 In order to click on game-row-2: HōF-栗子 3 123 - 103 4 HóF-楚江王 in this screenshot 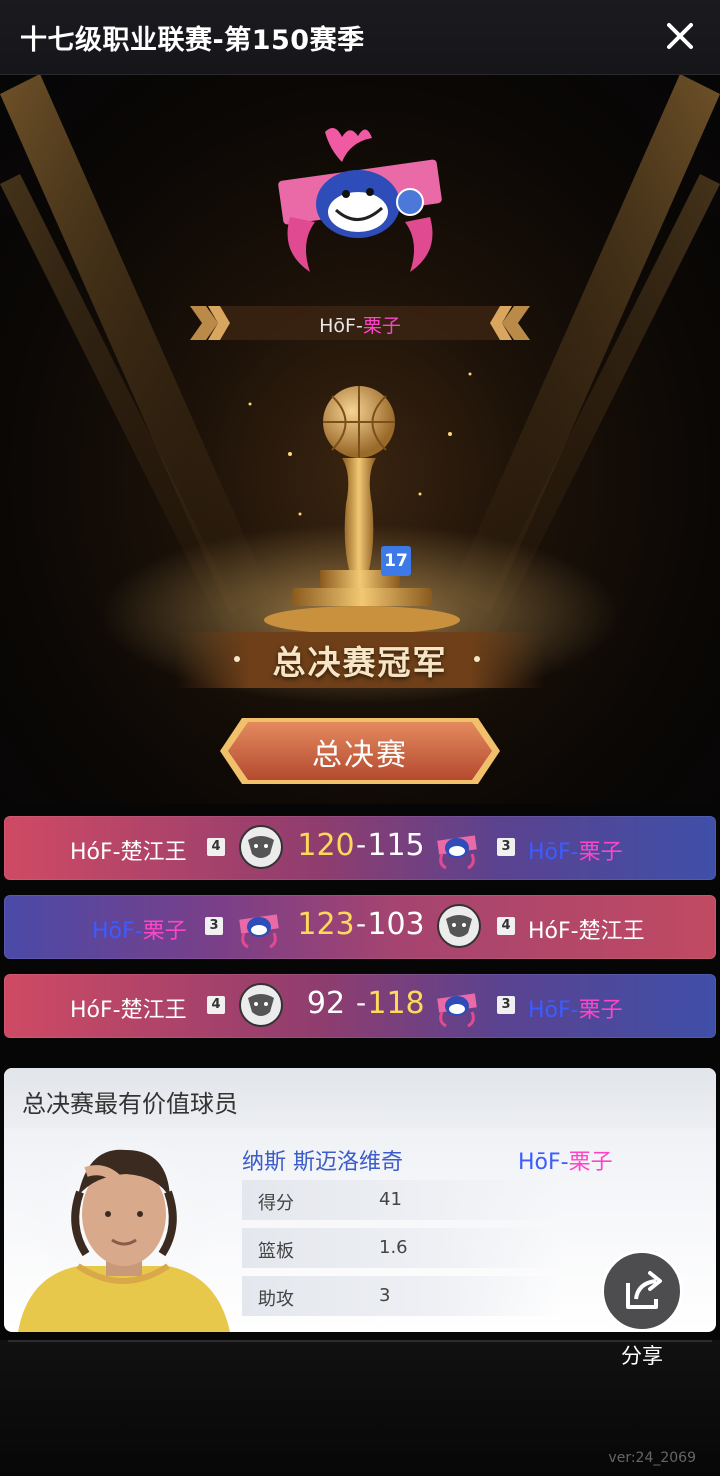, I will do `click(360, 927)`.